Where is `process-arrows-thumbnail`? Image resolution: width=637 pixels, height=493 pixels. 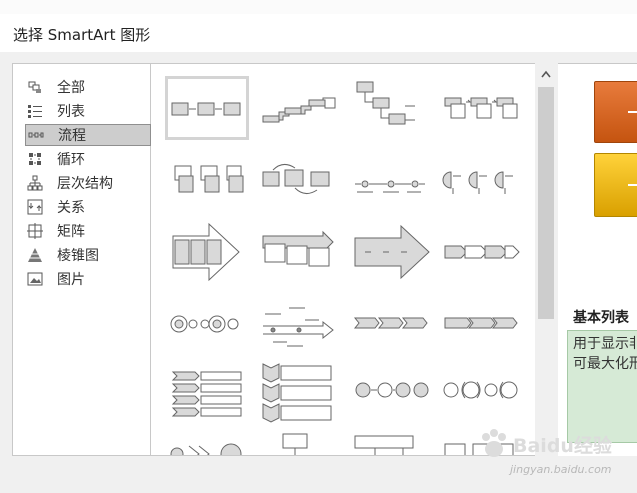
process-arrows-thumbnail is located at coordinates (483, 184).